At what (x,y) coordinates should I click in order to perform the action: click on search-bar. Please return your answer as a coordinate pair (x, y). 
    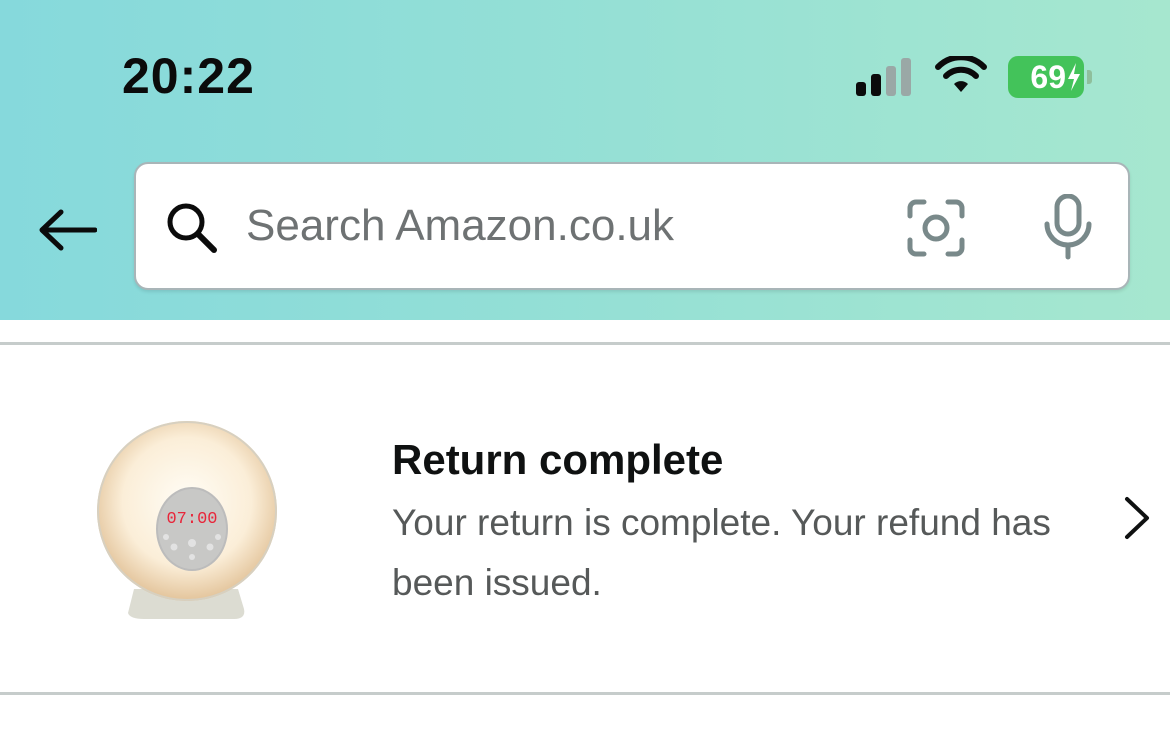
    Looking at the image, I should click on (632, 226).